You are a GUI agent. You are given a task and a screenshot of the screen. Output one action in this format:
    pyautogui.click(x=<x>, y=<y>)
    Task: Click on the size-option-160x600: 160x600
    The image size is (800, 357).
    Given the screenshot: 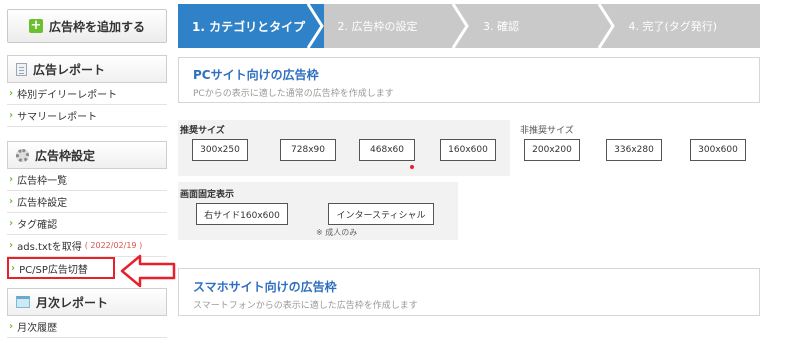 What is the action you would take?
    pyautogui.click(x=468, y=150)
    